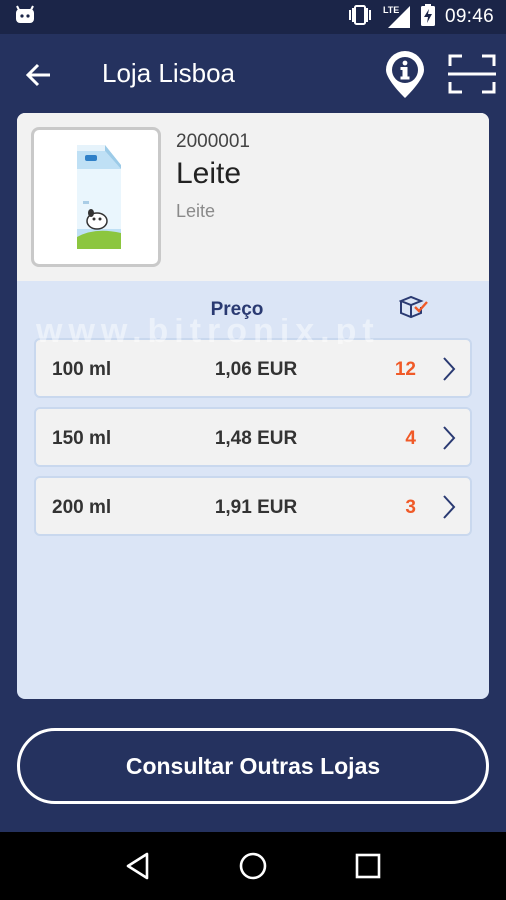  Describe the element at coordinates (237, 309) in the screenshot. I see `price-column-header: Preço` at that location.